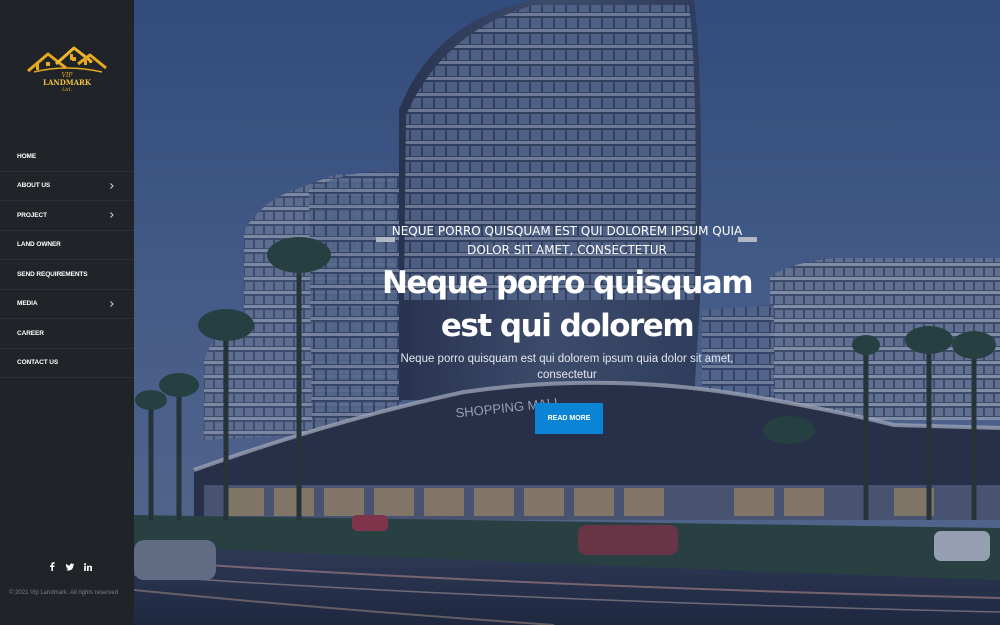 The image size is (1000, 625). What do you see at coordinates (27, 156) in the screenshot?
I see `nav-item-label: HOME` at bounding box center [27, 156].